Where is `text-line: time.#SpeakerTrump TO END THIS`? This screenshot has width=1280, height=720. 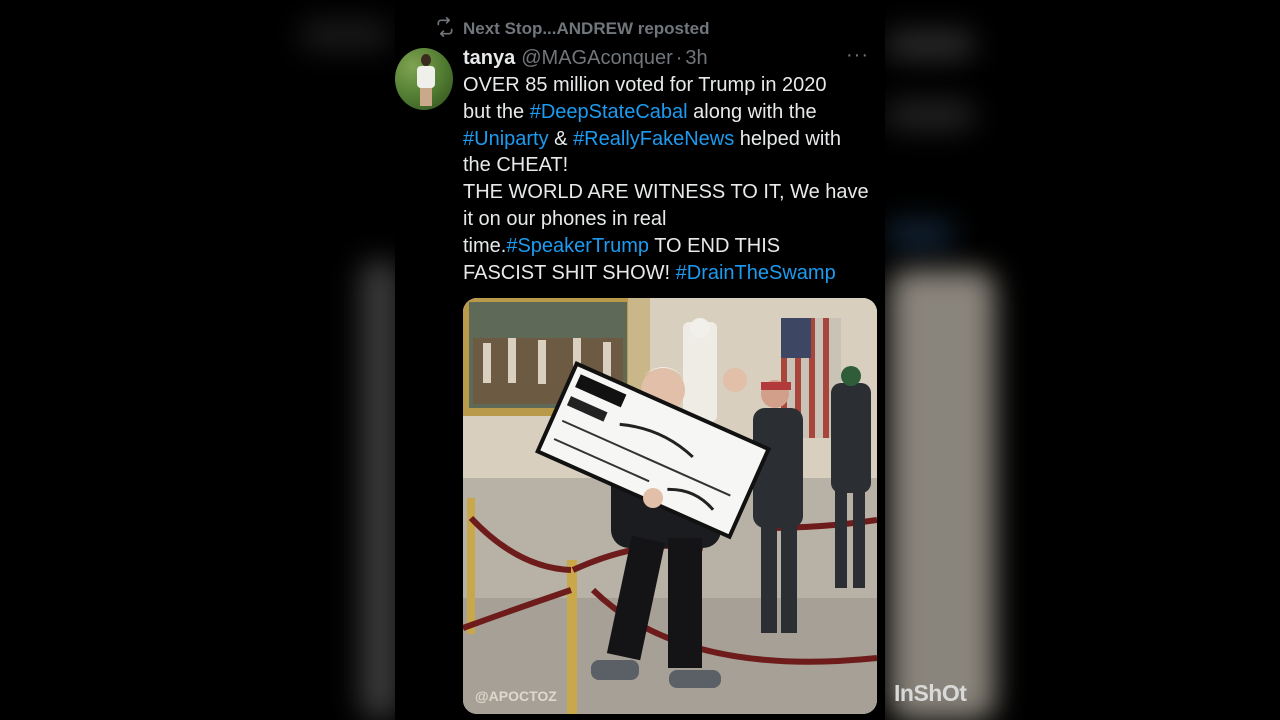 text-line: time.#SpeakerTrump TO END THIS is located at coordinates (622, 245).